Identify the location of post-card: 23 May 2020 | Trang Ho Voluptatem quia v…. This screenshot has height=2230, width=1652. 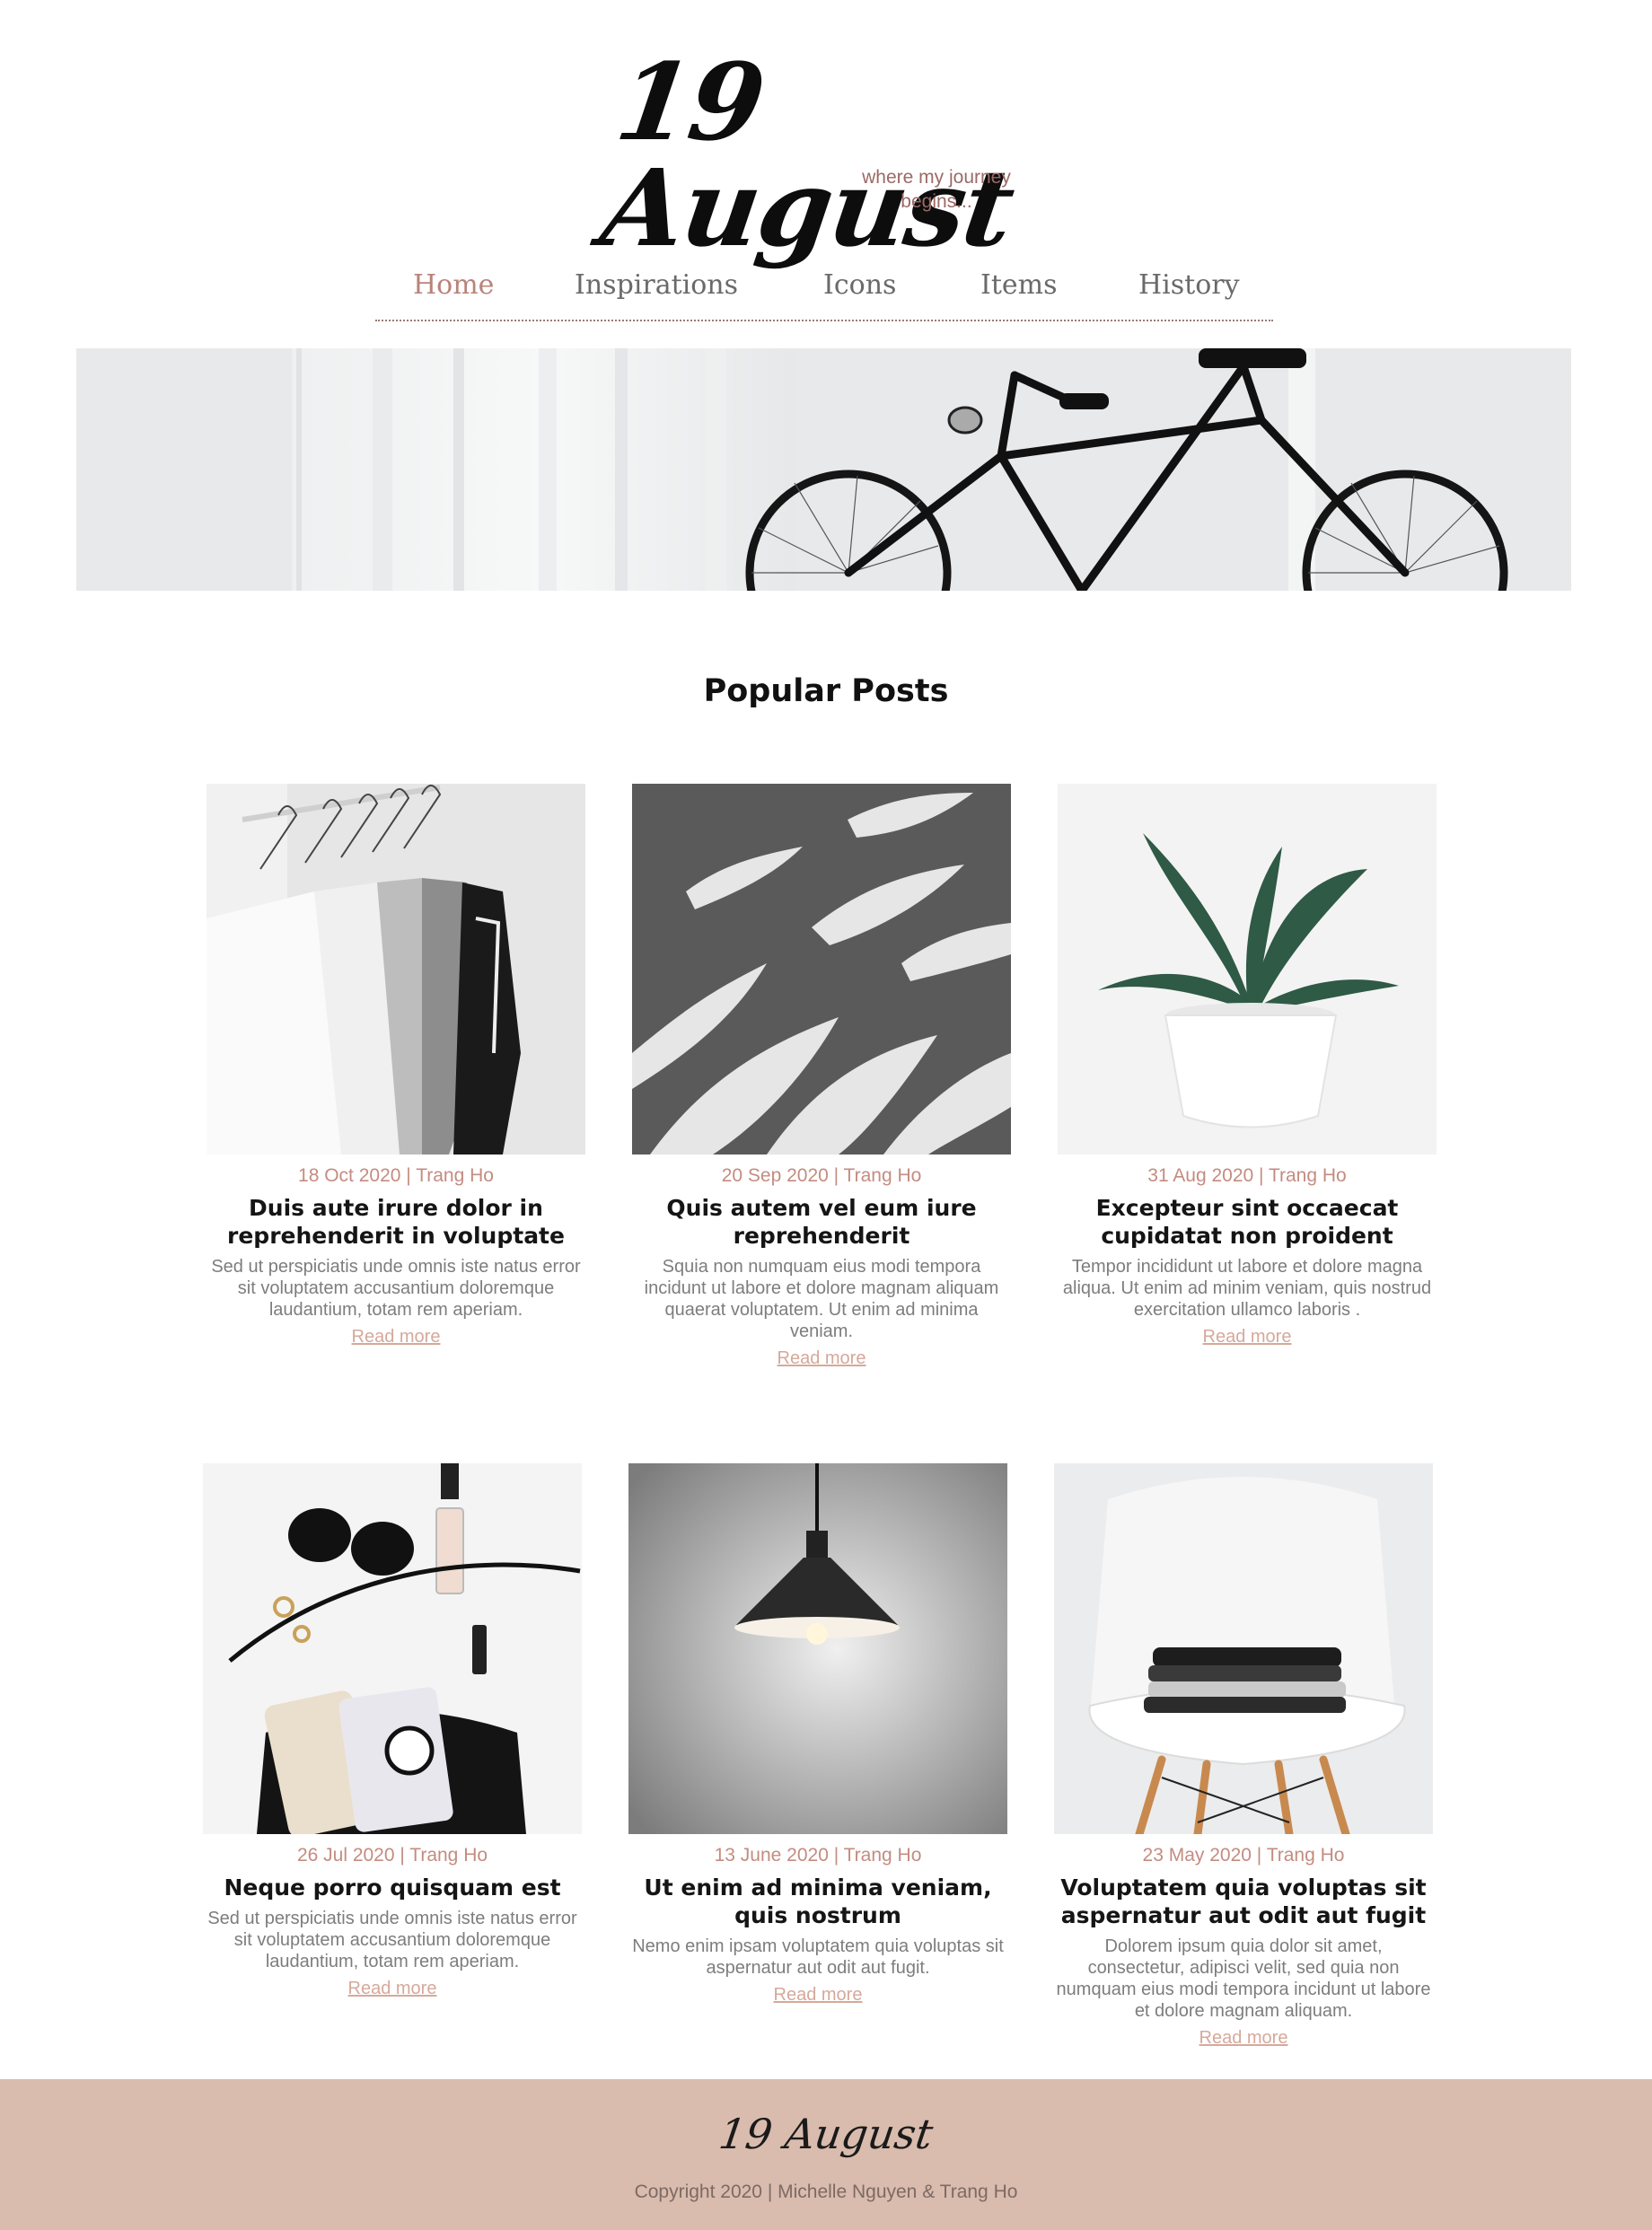
(1244, 1756).